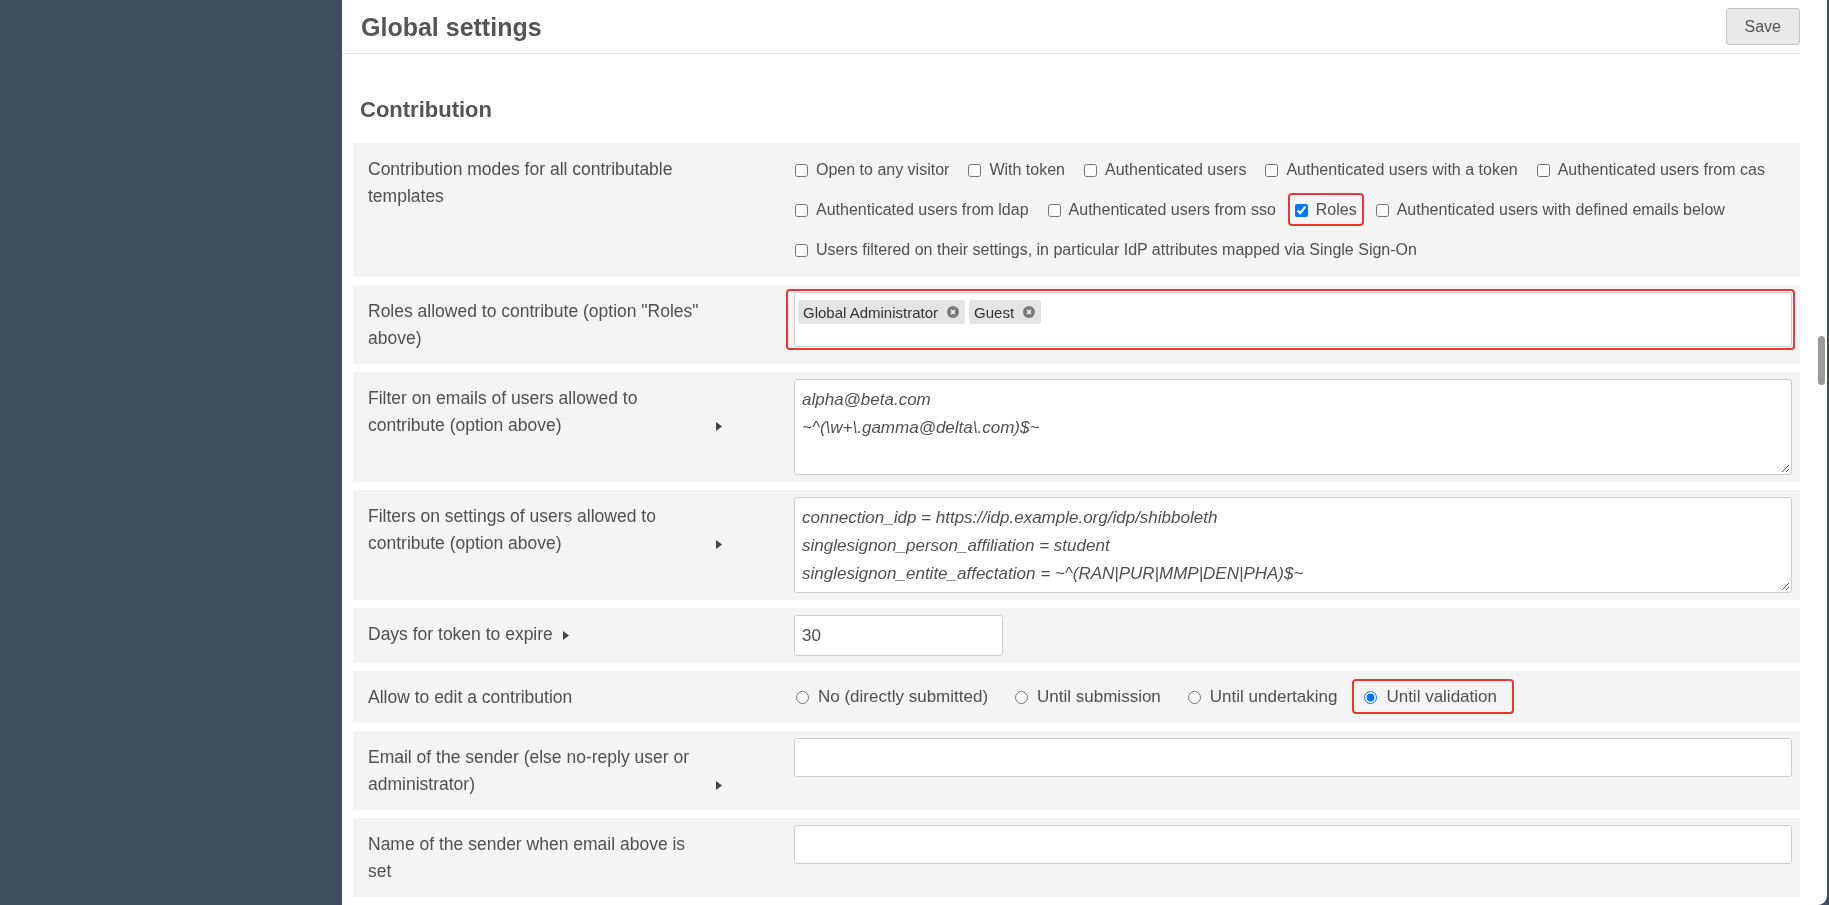  I want to click on page-title: Global settings, so click(451, 26).